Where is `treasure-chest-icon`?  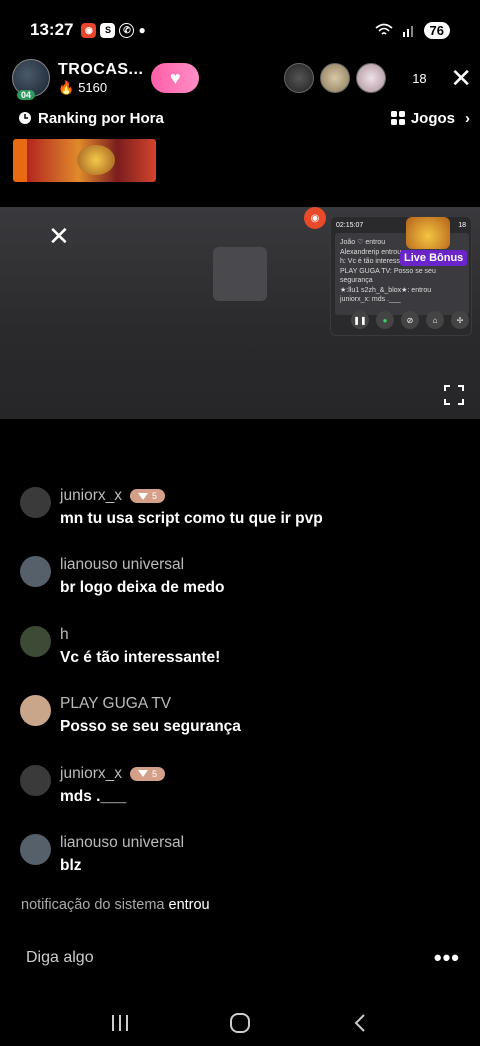 treasure-chest-icon is located at coordinates (428, 233).